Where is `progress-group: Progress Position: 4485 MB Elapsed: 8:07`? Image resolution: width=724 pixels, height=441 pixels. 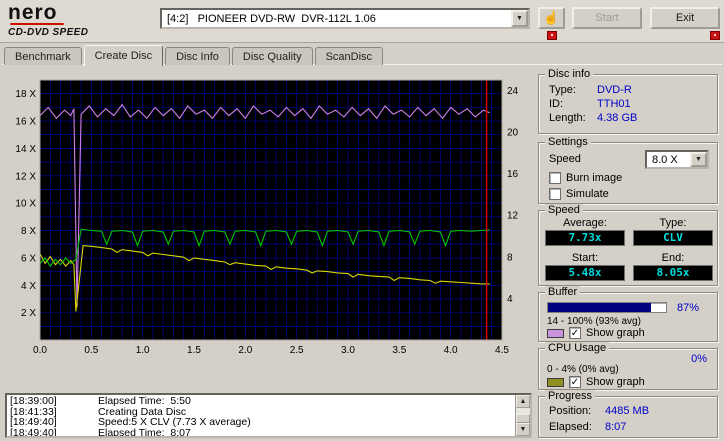 progress-group: Progress Position: 4485 MB Elapsed: 8:07 is located at coordinates (628, 414).